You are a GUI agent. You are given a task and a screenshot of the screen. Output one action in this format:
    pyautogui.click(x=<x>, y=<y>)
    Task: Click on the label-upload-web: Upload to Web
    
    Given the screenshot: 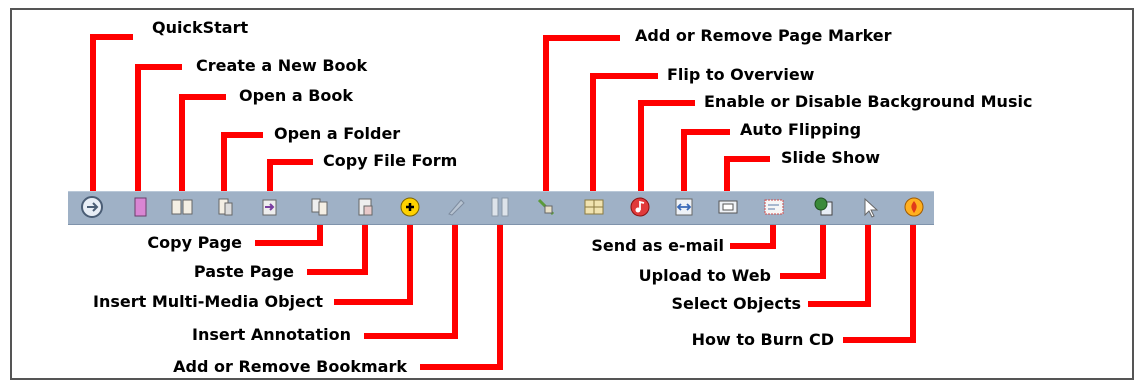 What is the action you would take?
    pyautogui.click(x=704, y=275)
    